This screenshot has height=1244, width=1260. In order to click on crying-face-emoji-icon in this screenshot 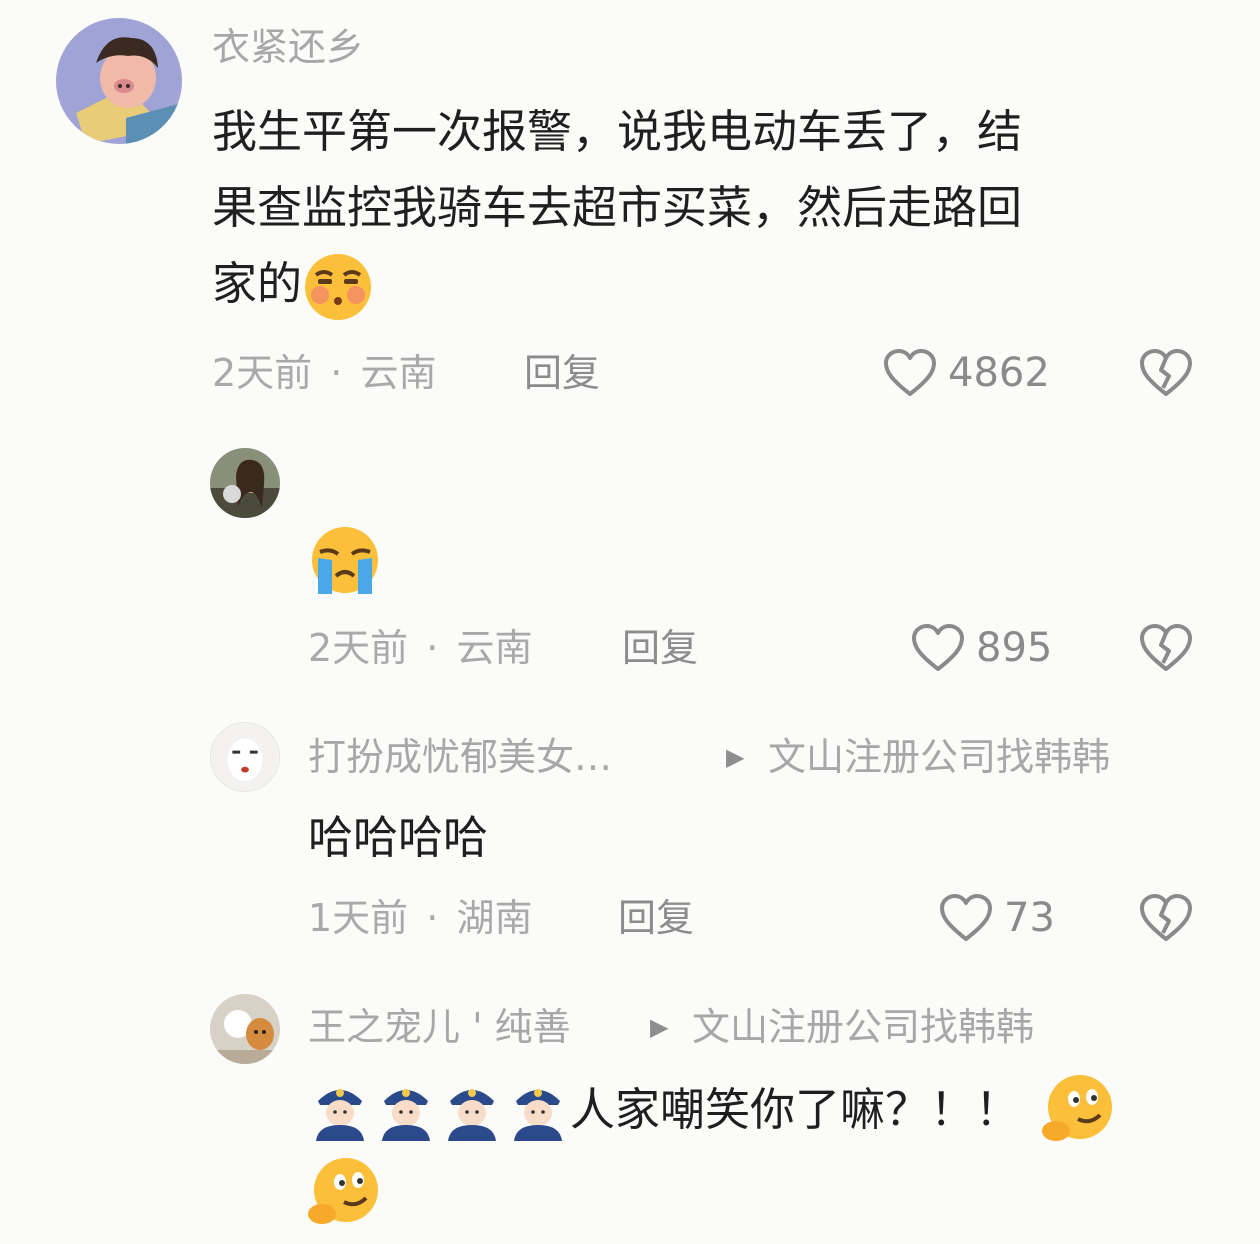, I will do `click(345, 560)`.